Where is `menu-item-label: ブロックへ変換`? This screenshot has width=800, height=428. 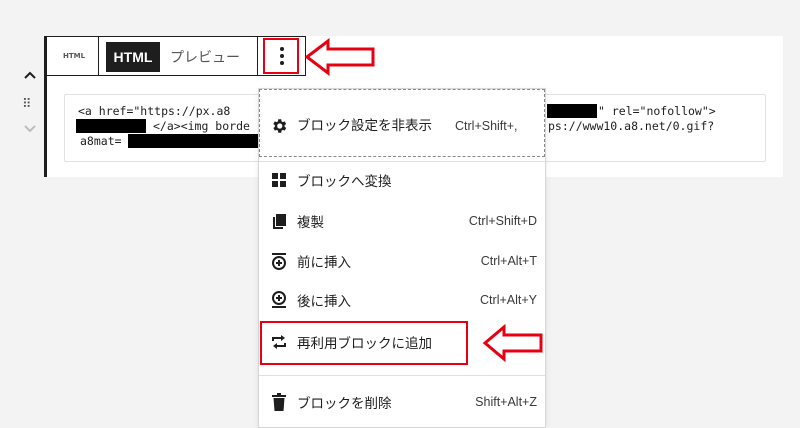
menu-item-label: ブロックへ変換 is located at coordinates (344, 182).